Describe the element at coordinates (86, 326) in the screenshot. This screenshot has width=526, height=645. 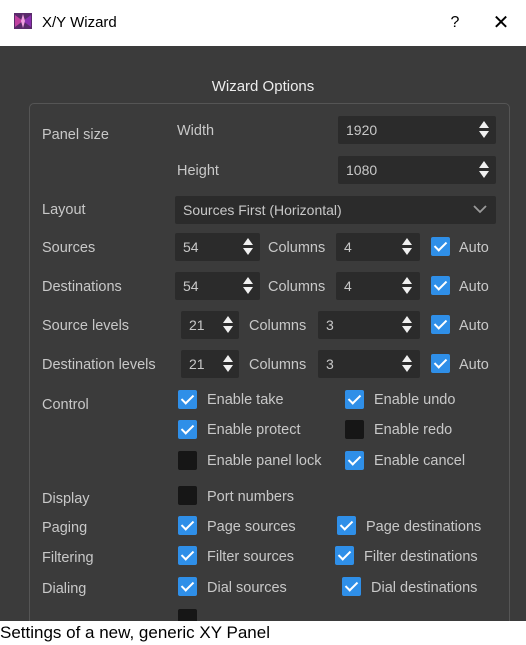
I see `source-levels-label: Source levels` at that location.